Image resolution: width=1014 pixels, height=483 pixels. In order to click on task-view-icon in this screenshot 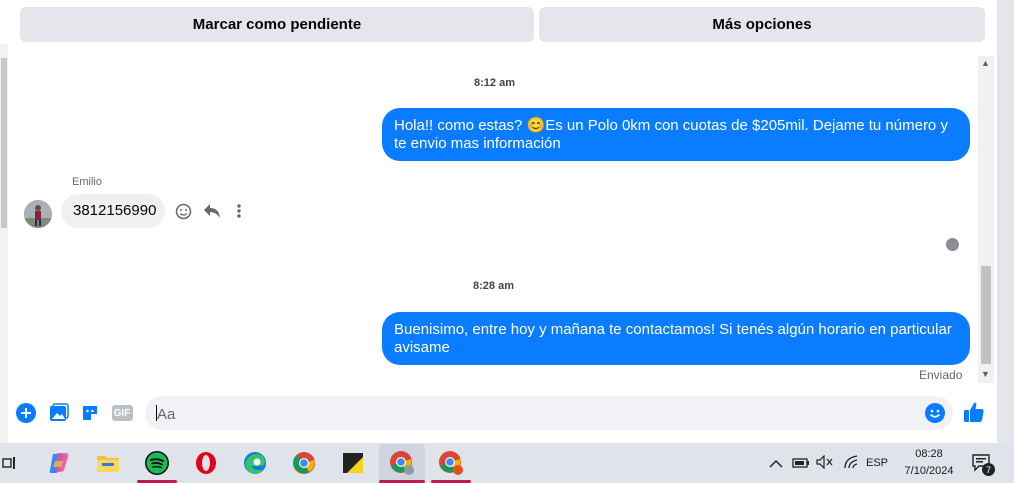, I will do `click(10, 463)`.